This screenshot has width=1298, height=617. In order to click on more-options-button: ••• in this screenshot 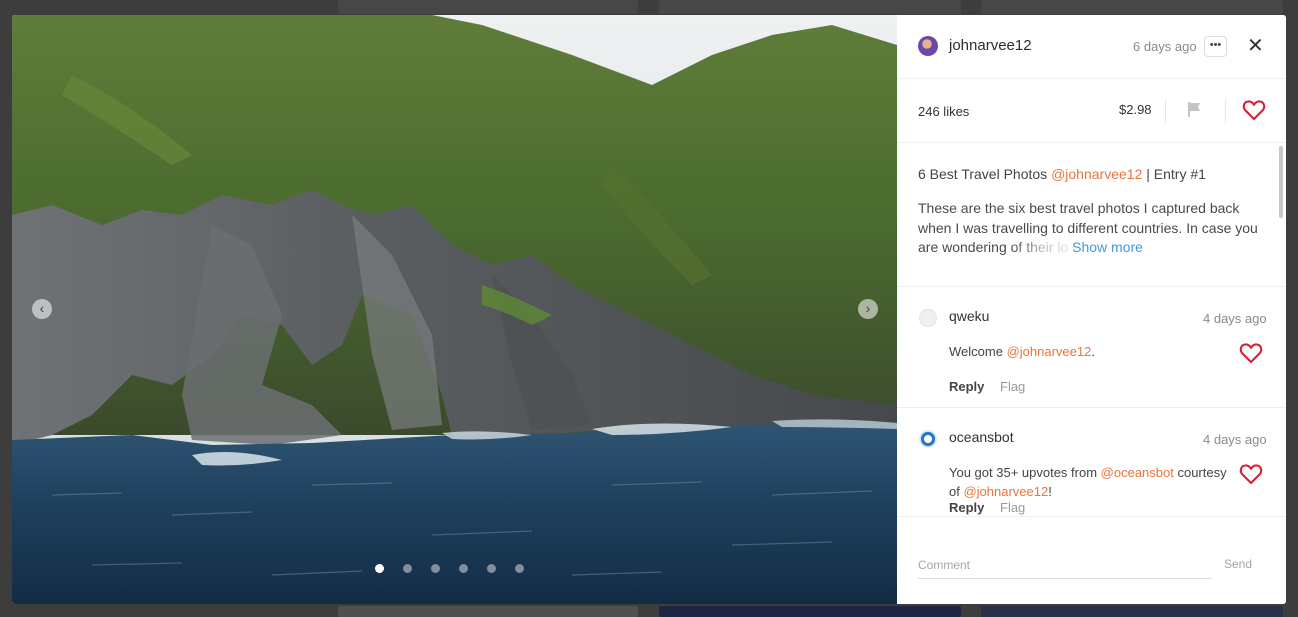, I will do `click(1215, 46)`.